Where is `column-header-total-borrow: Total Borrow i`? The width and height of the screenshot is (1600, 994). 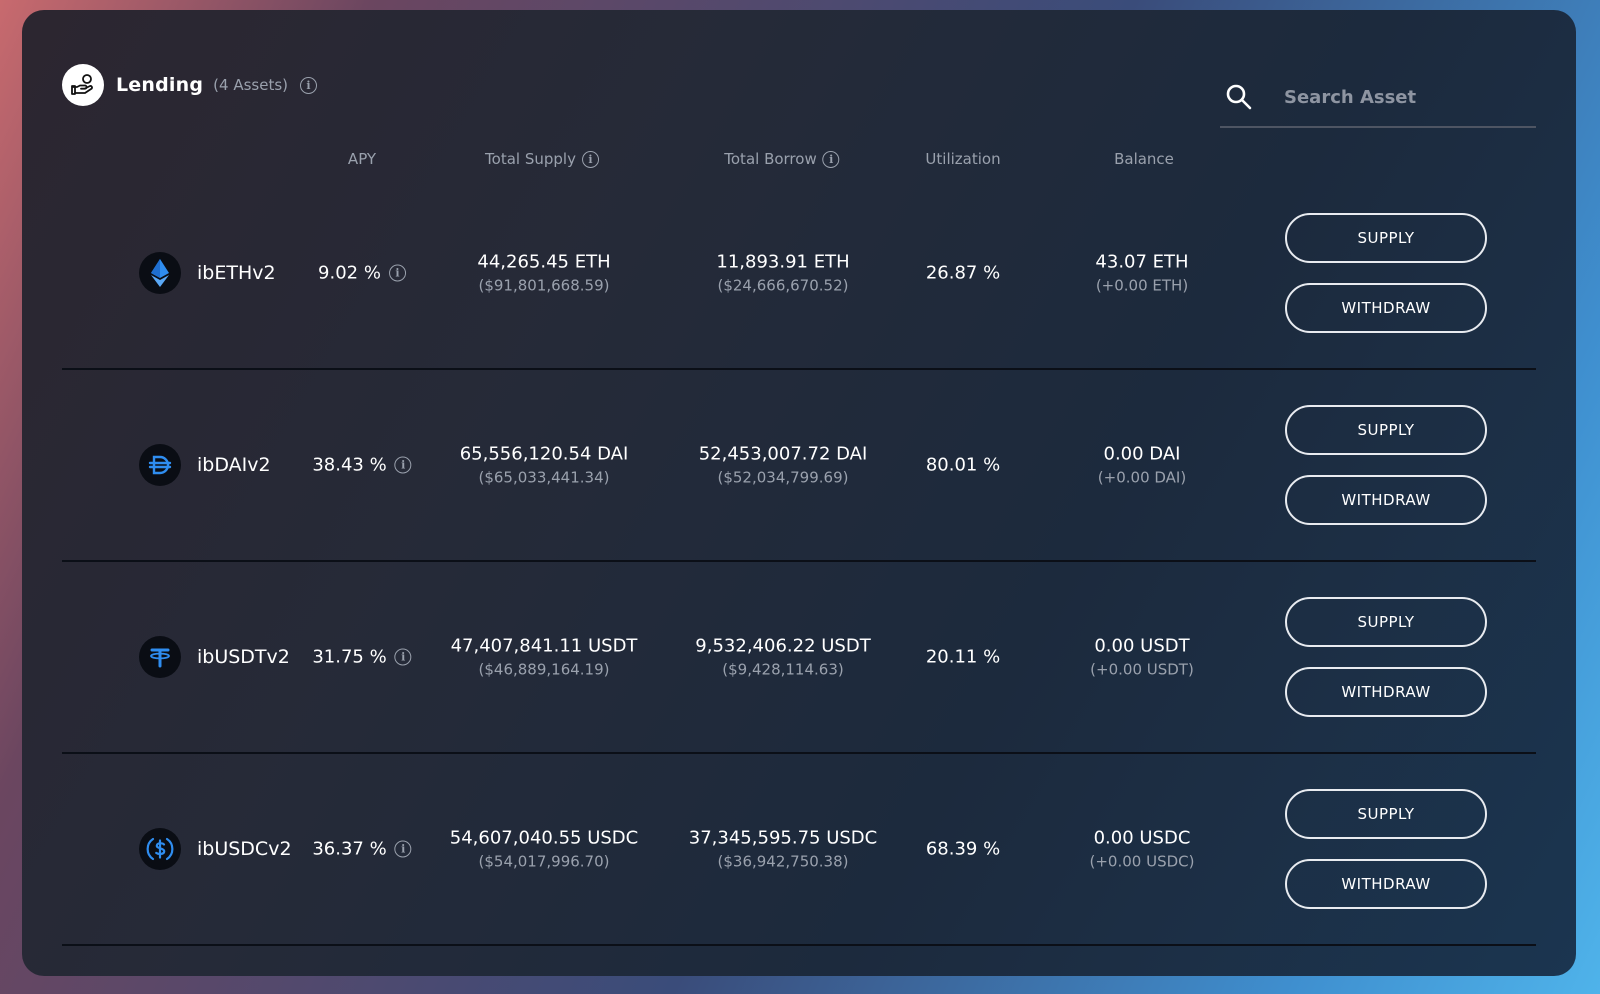
column-header-total-borrow: Total Borrow i is located at coordinates (782, 159).